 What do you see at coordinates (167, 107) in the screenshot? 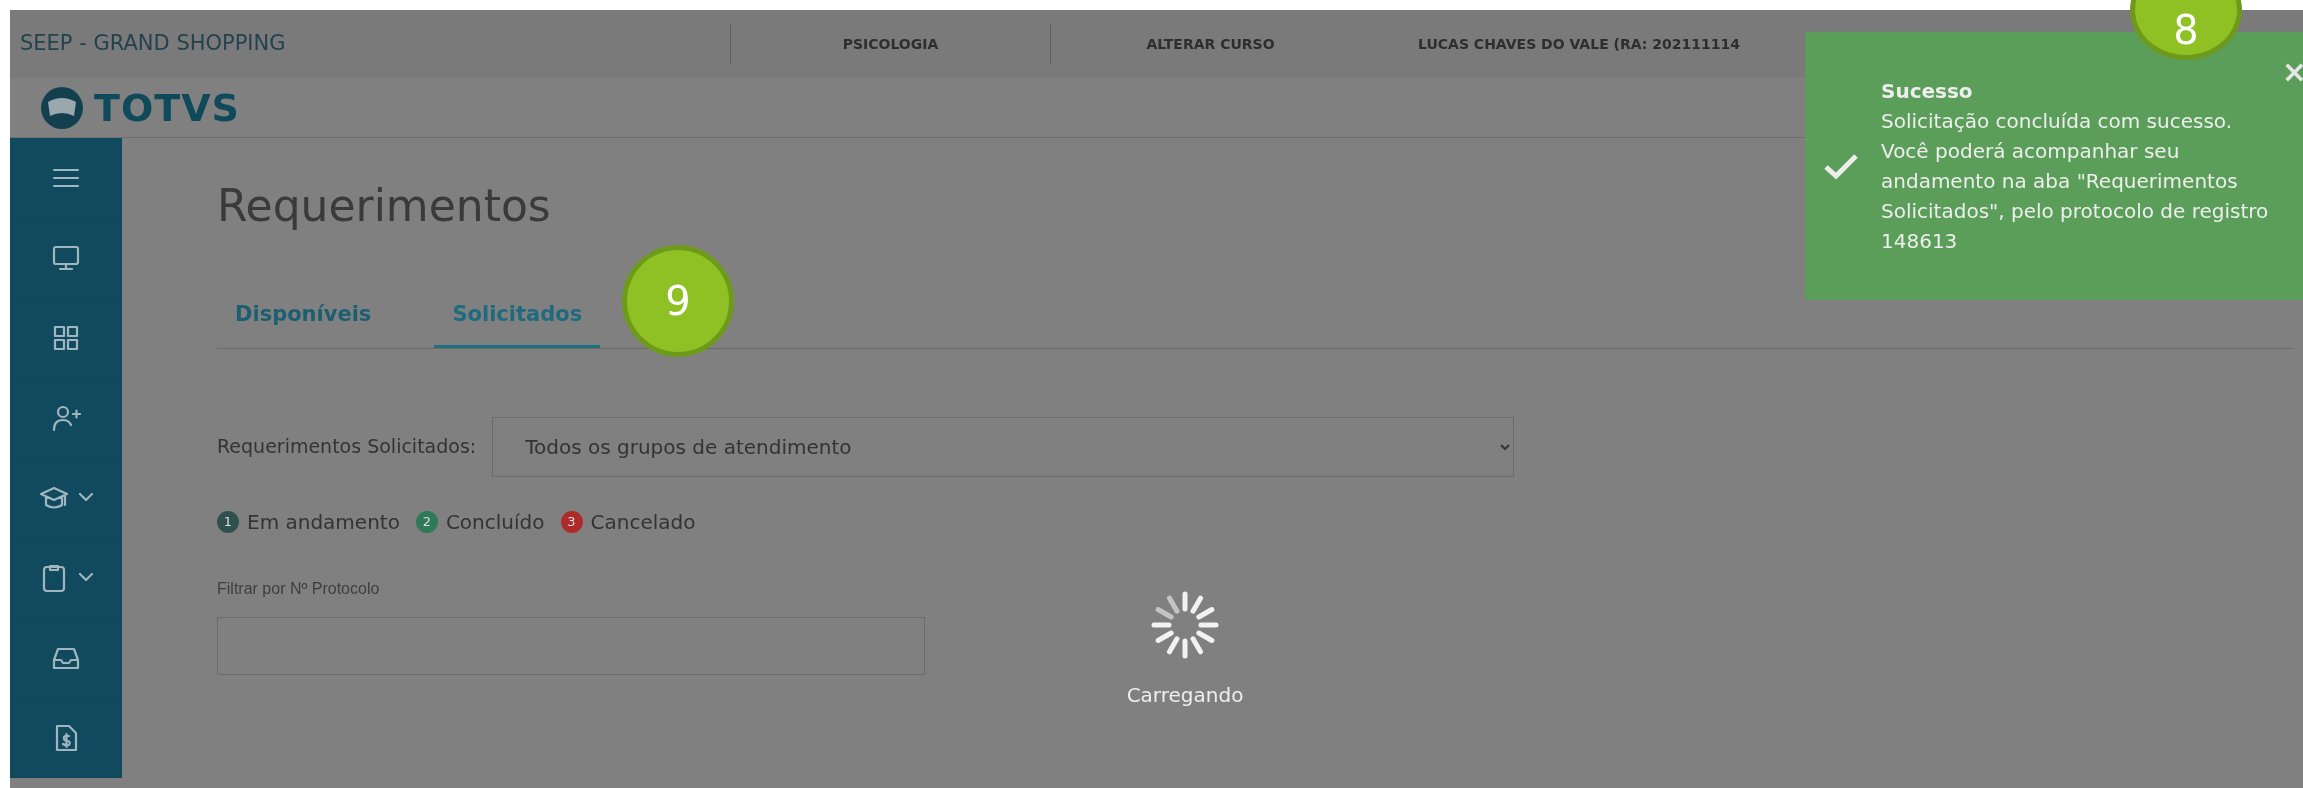
I see `logo-text: TOTVS` at bounding box center [167, 107].